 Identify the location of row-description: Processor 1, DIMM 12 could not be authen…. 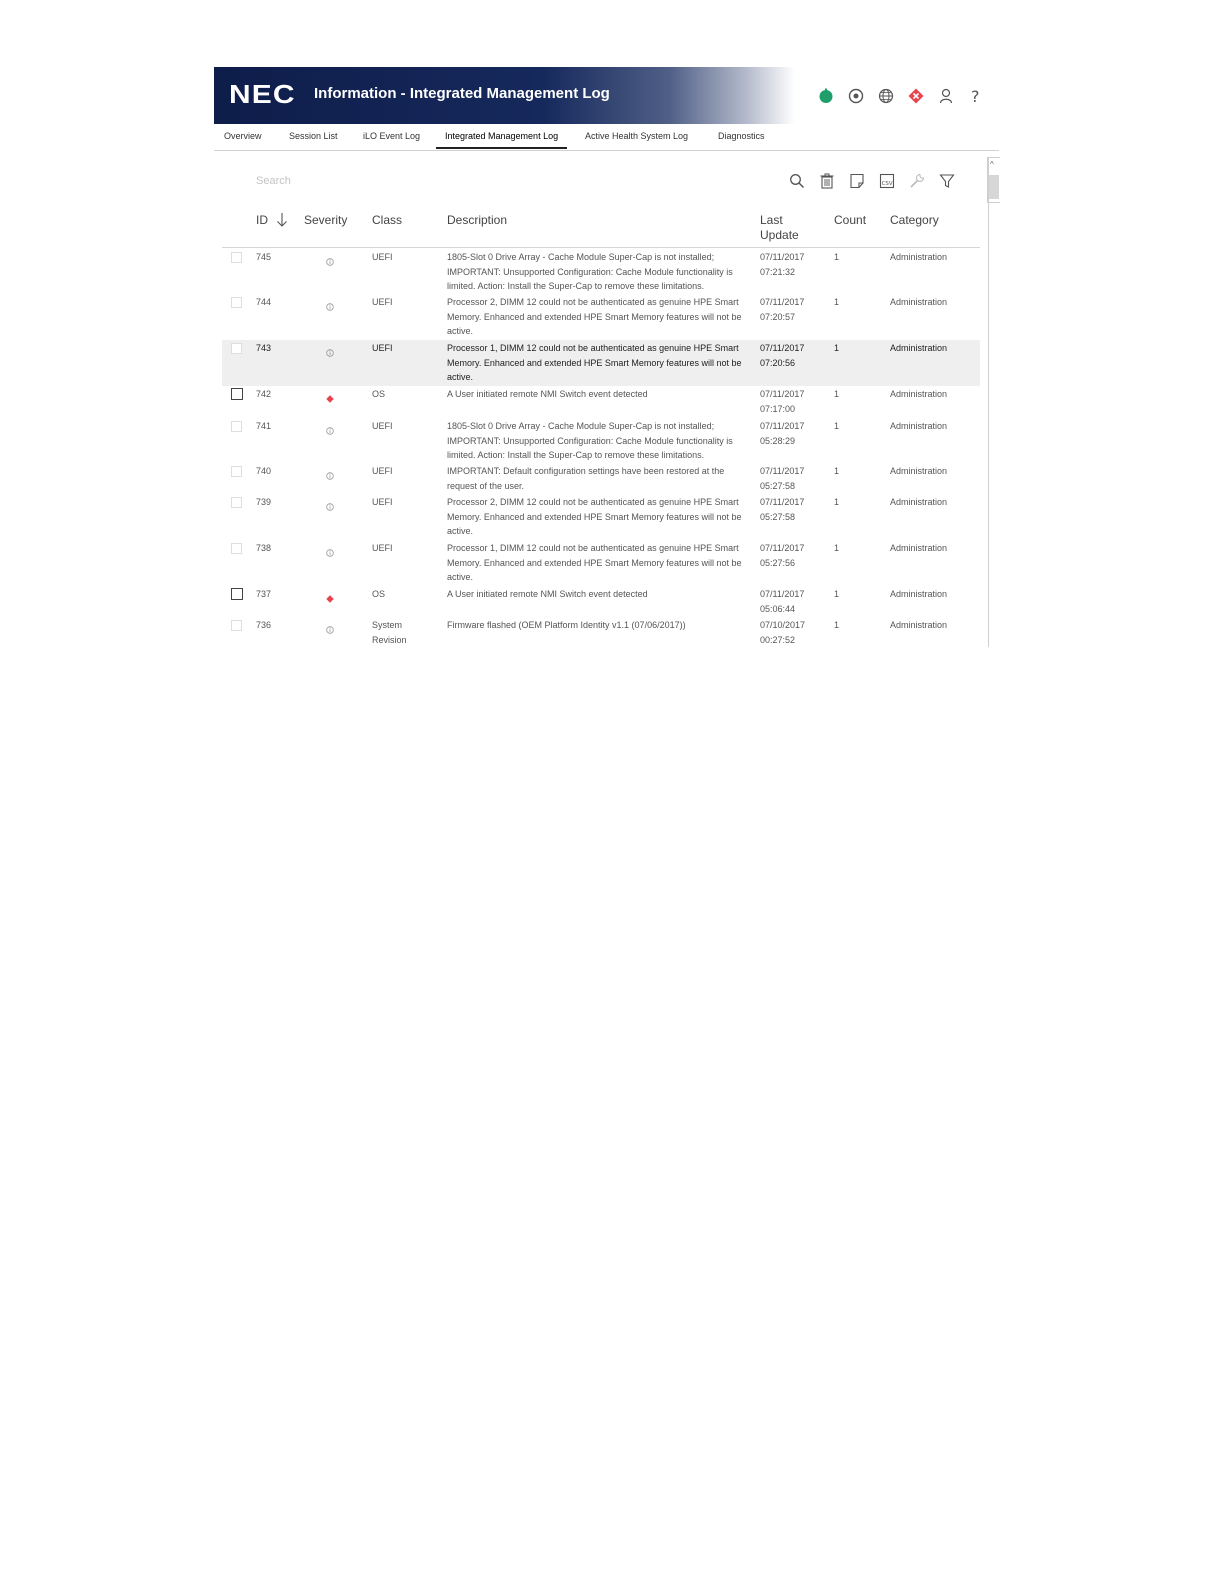
(594, 563).